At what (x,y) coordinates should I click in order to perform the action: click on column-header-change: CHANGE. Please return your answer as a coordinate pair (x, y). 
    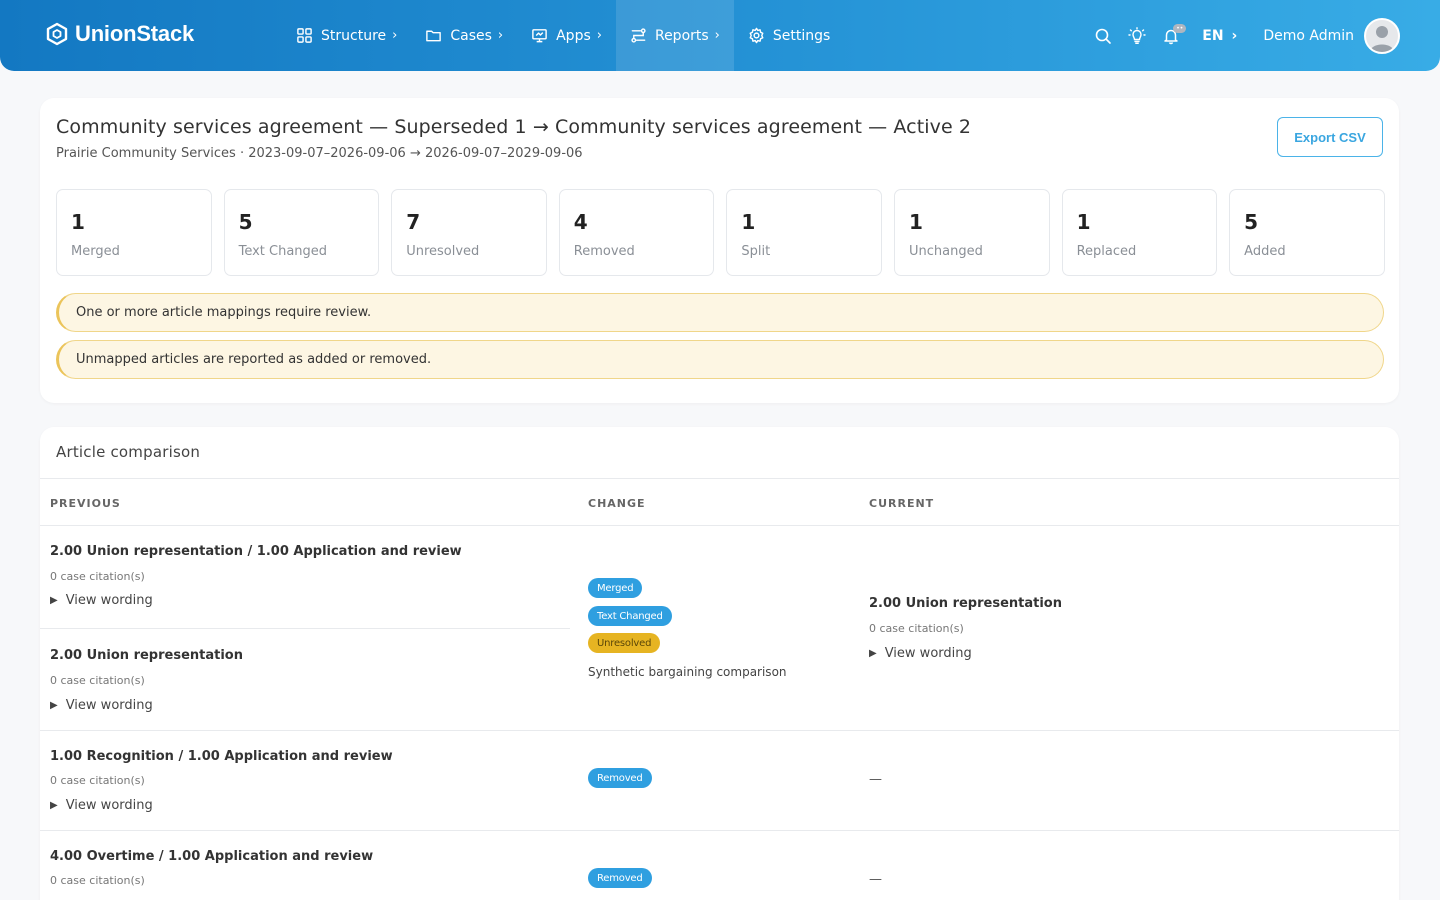
    Looking at the image, I should click on (617, 503).